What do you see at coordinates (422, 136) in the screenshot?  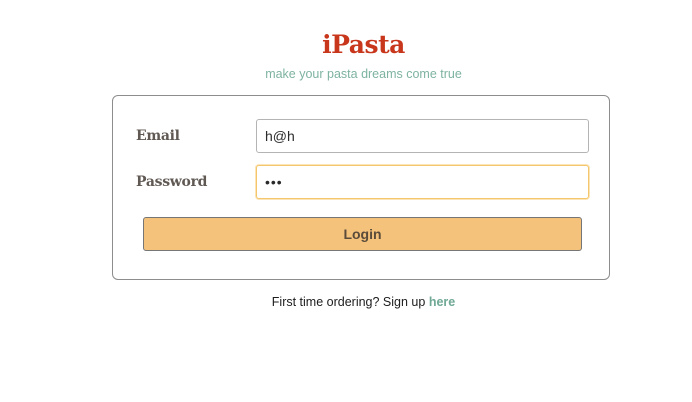 I see `email-field` at bounding box center [422, 136].